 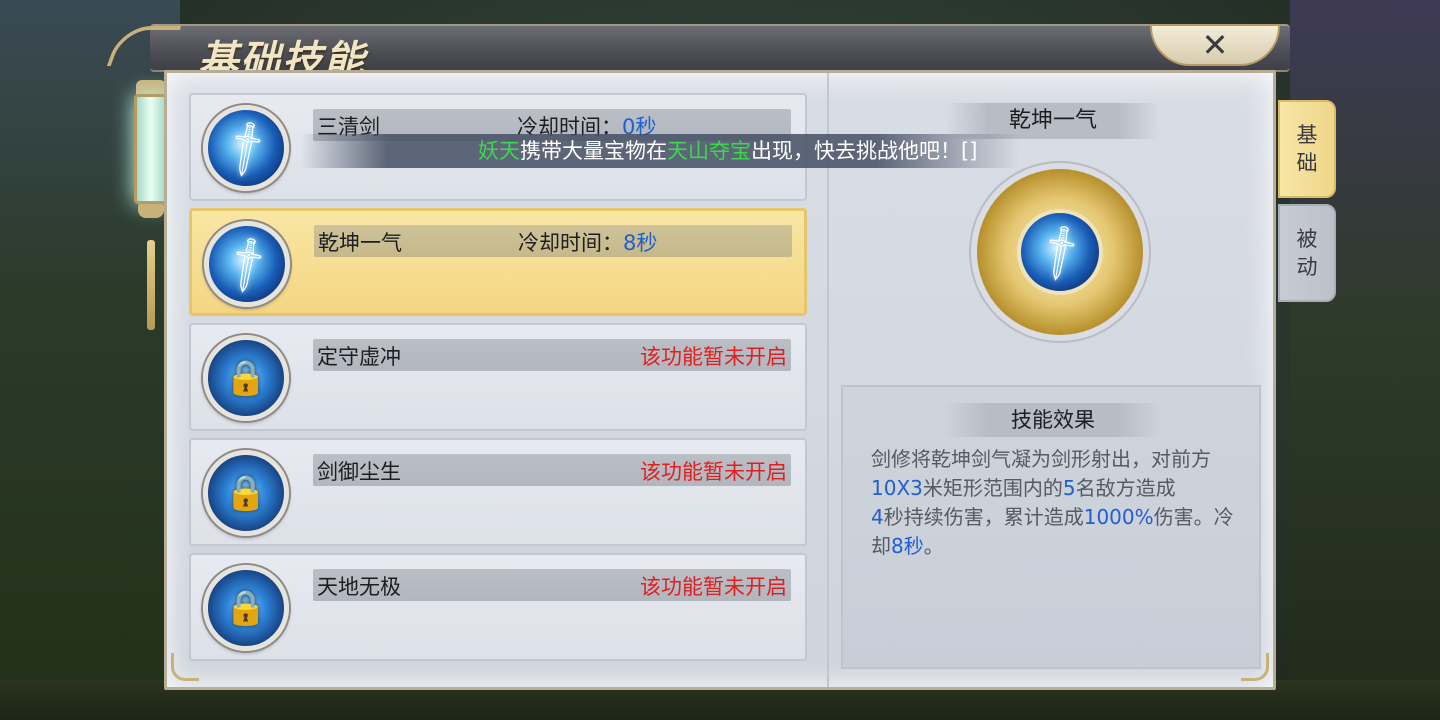 What do you see at coordinates (992, 488) in the screenshot?
I see `effect-text-segment: 米矩形范围内的` at bounding box center [992, 488].